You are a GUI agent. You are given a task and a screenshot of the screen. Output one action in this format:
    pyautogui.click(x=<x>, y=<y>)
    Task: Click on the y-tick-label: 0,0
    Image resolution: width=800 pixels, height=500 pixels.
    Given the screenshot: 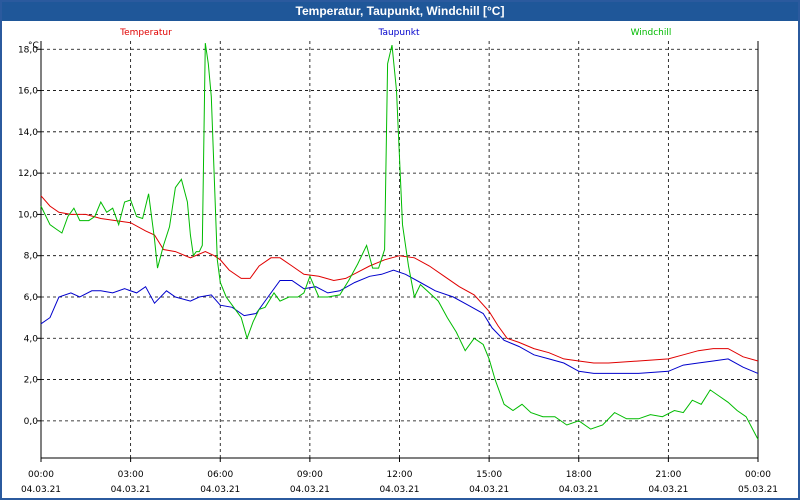 What is the action you would take?
    pyautogui.click(x=31, y=422)
    